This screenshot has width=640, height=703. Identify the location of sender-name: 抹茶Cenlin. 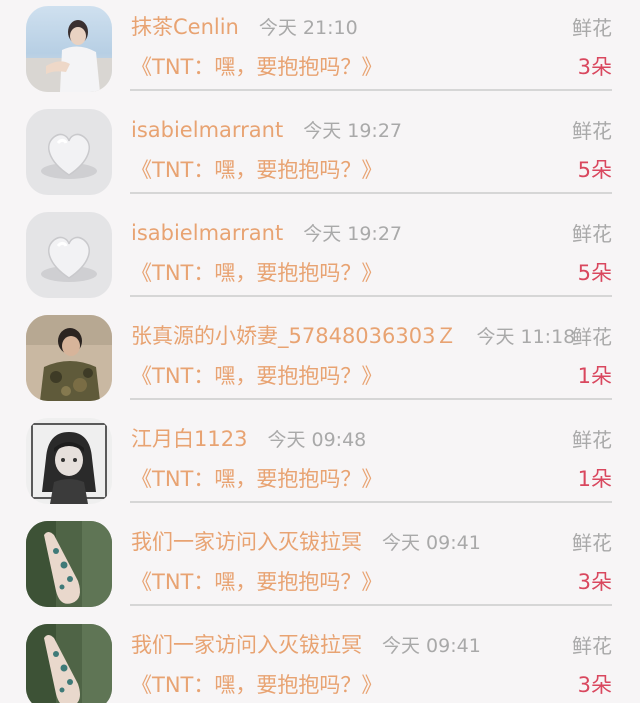
(185, 27).